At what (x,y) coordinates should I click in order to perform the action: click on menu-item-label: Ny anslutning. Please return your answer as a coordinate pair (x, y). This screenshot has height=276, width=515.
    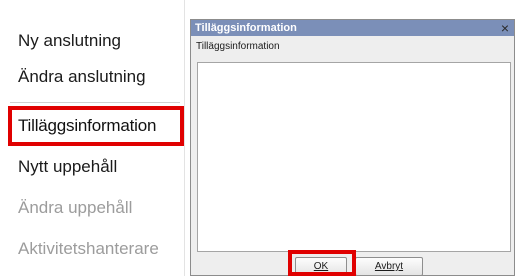
    Looking at the image, I should click on (70, 40).